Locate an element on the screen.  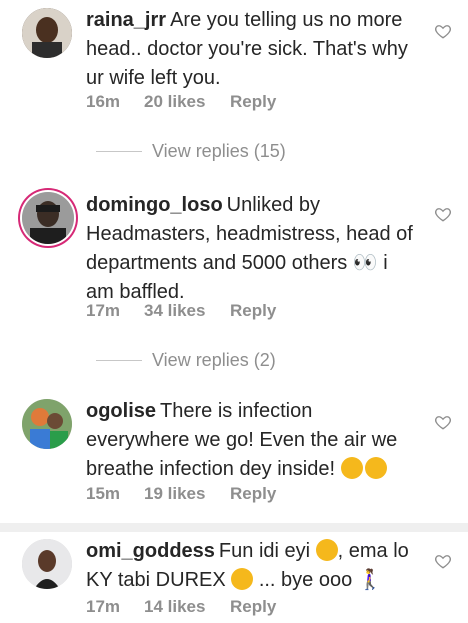
comment-time: 16m is located at coordinates (103, 101).